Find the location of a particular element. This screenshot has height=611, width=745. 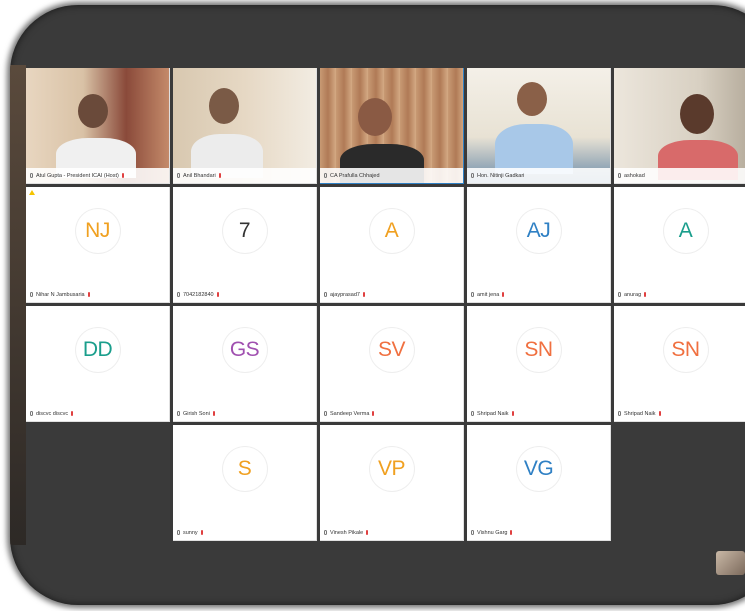

participant-namebar: CA Prafulla Chhajed is located at coordinates (391, 175).